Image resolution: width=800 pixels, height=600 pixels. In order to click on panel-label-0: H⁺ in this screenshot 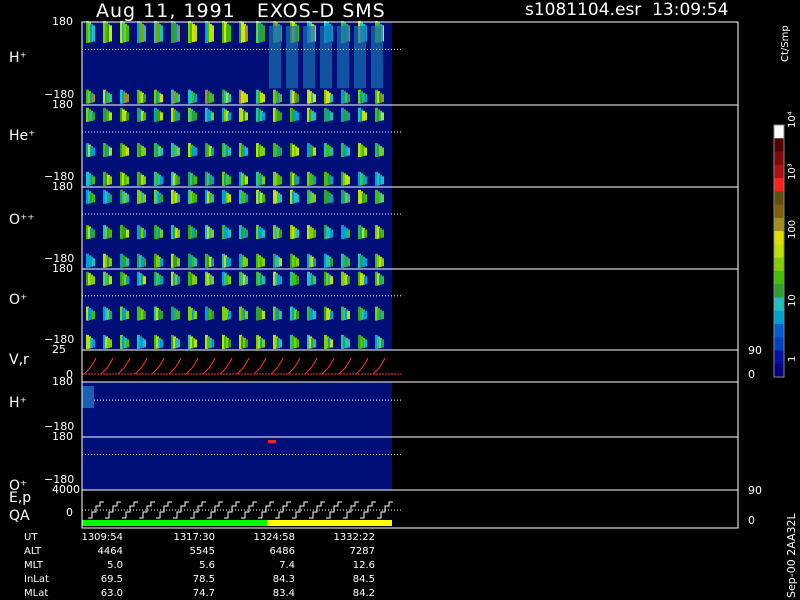, I will do `click(18, 58)`.